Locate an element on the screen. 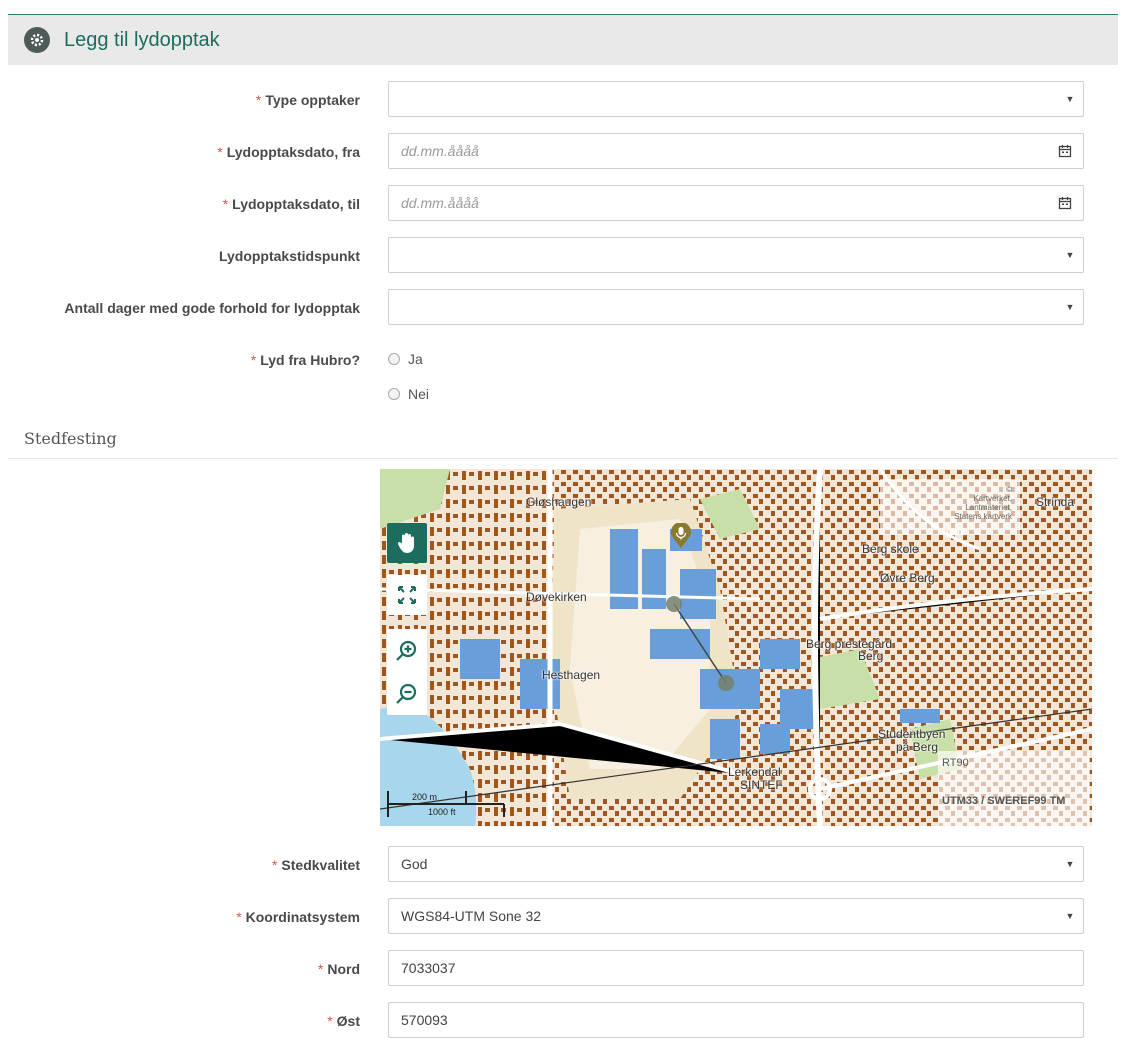 This screenshot has height=1040, width=1126. ost-input: 570093 is located at coordinates (736, 1020).